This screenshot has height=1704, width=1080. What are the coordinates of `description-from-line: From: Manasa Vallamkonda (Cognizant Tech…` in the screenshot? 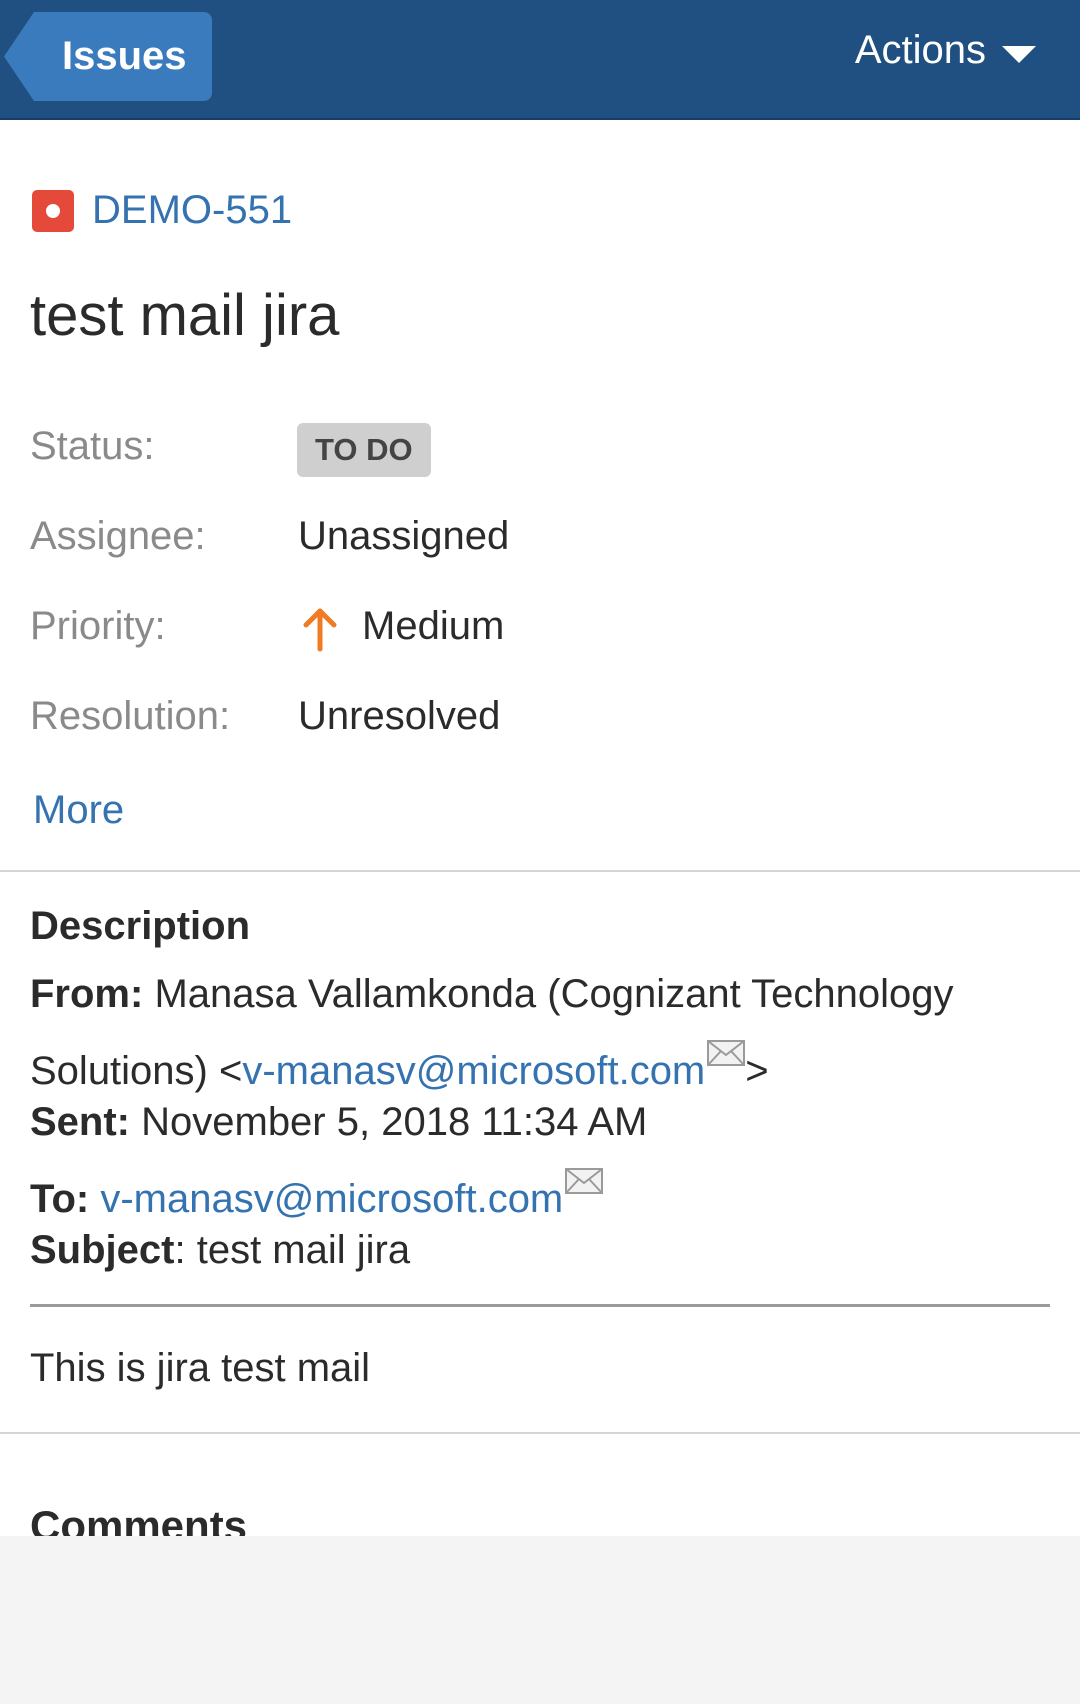 It's located at (491, 994).